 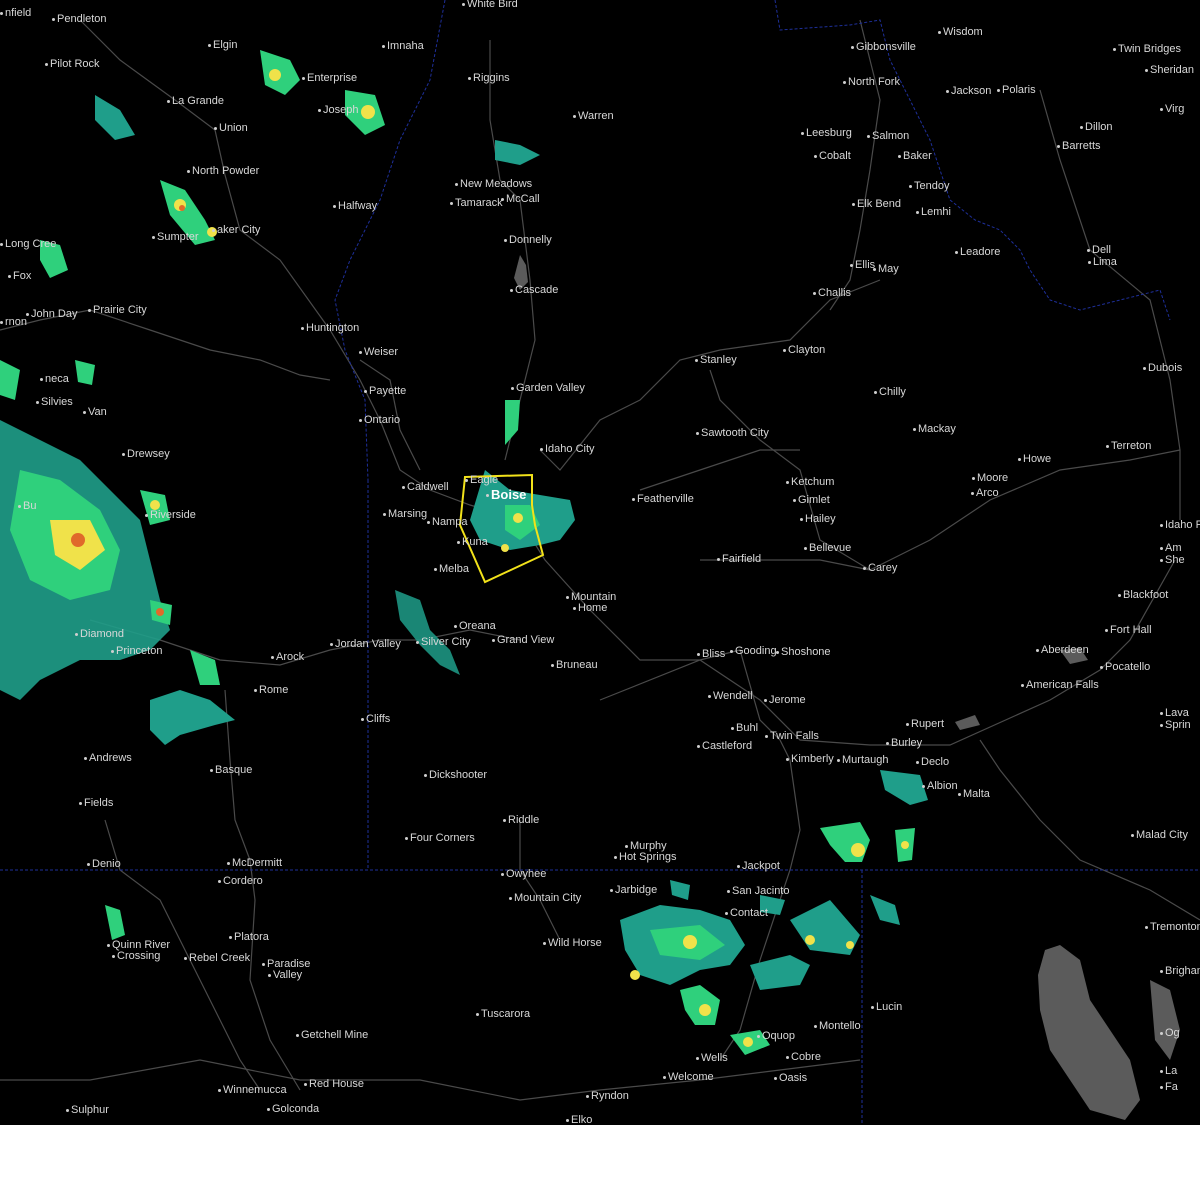 I want to click on city-name: Melba, so click(x=454, y=569).